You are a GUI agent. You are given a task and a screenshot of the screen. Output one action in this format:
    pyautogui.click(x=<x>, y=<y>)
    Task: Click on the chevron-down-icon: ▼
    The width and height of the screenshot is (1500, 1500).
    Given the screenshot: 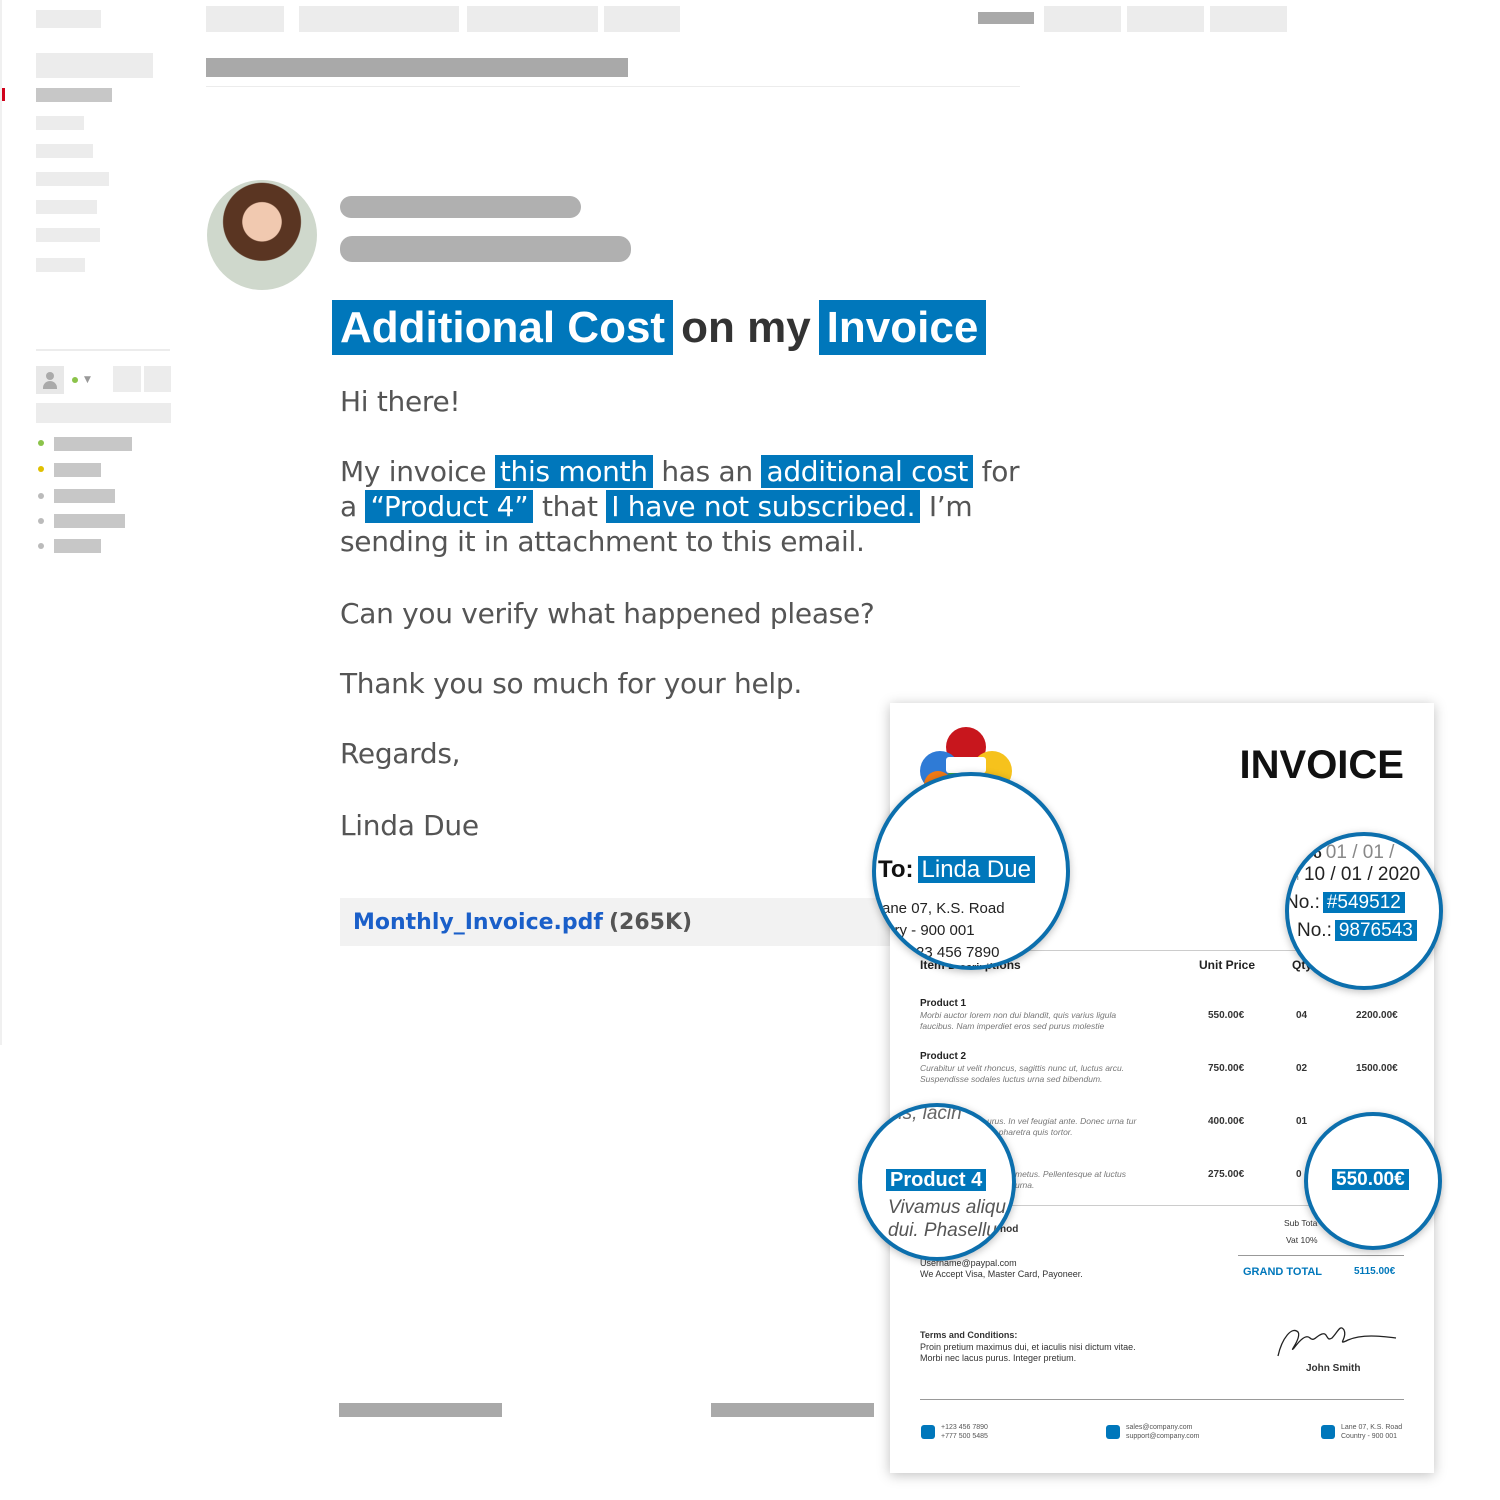 What is the action you would take?
    pyautogui.click(x=87, y=380)
    